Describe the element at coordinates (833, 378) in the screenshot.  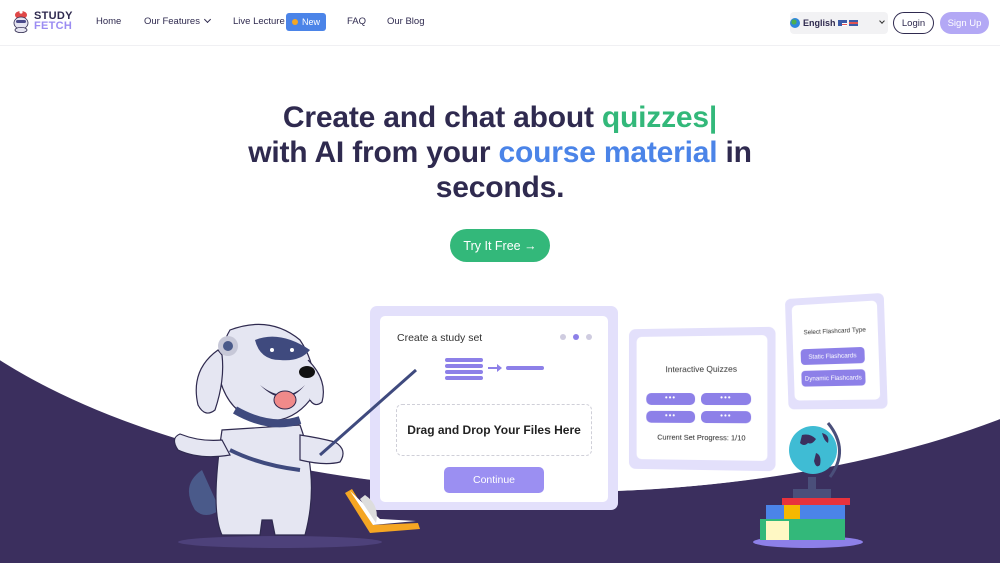
I see `dynamic-flashcards-button: Dynamic Flashcards` at that location.